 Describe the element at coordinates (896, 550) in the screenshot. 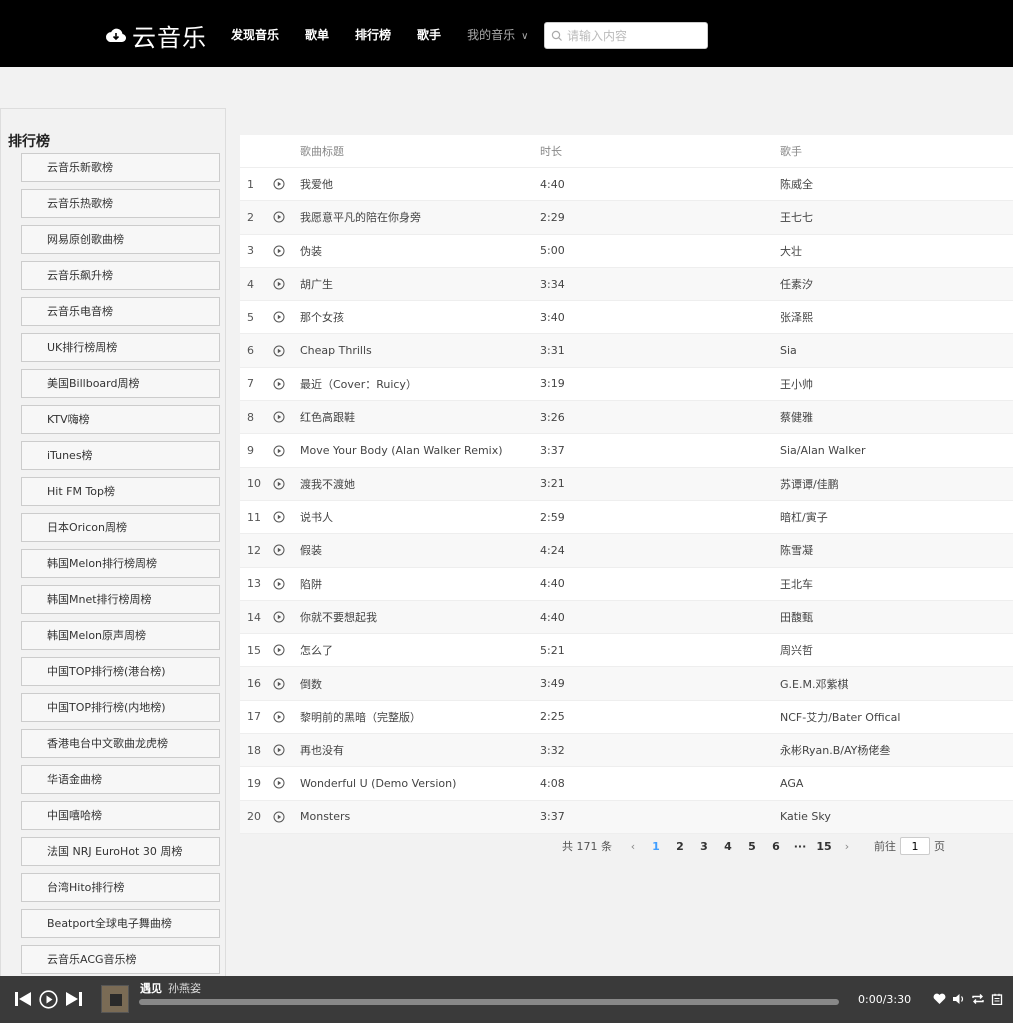

I see `song-artist: 陈雪凝` at that location.